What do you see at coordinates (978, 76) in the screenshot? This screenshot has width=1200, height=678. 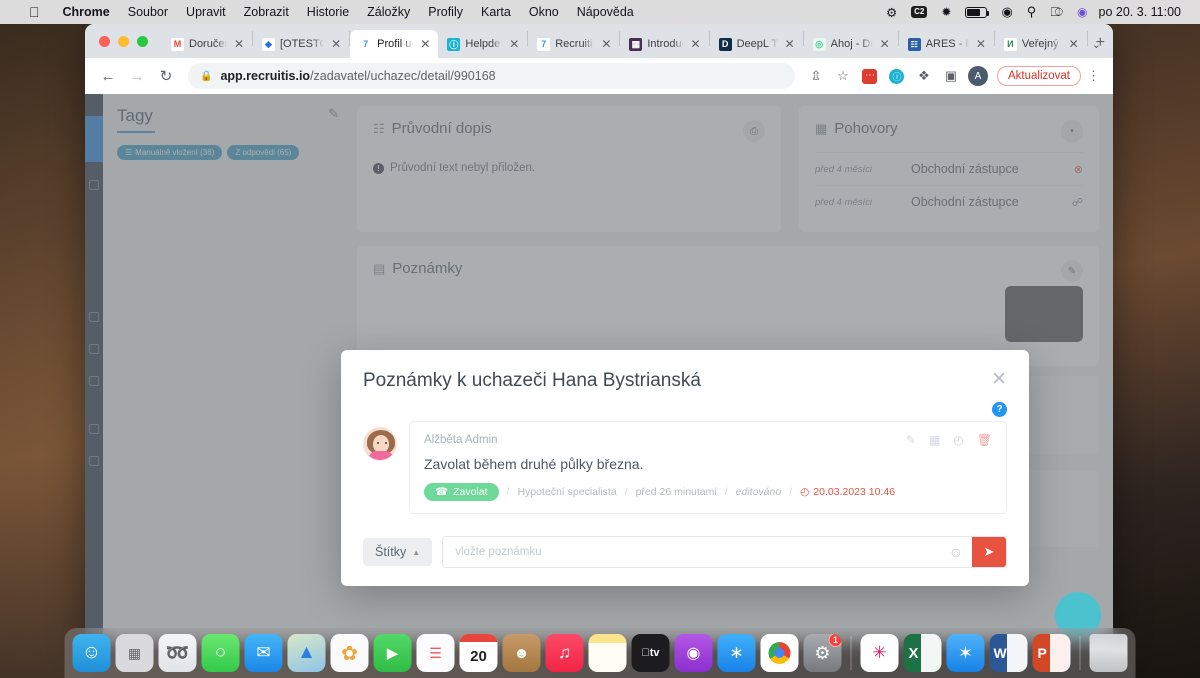 I see `profile-avatar: A` at bounding box center [978, 76].